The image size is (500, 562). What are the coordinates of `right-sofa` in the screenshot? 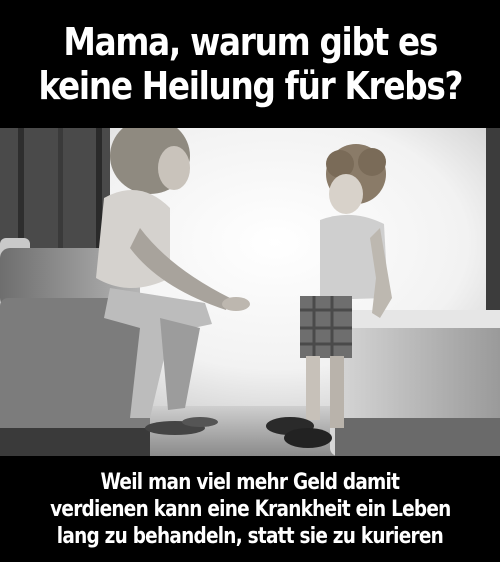 It's located at (415, 383).